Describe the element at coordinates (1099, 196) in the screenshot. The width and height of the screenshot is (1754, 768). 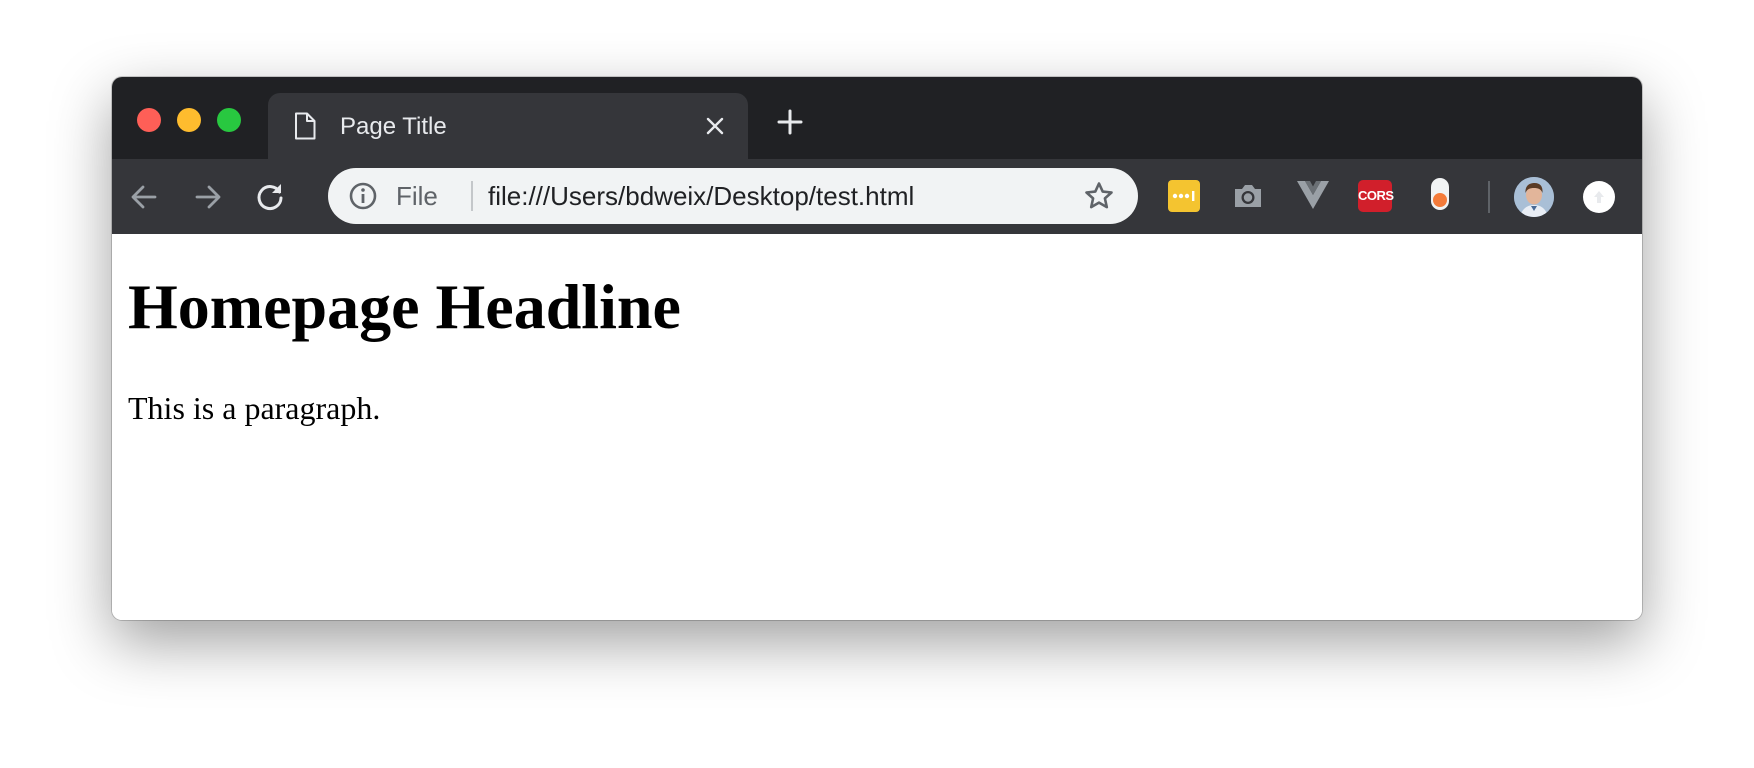
I see `star-icon` at that location.